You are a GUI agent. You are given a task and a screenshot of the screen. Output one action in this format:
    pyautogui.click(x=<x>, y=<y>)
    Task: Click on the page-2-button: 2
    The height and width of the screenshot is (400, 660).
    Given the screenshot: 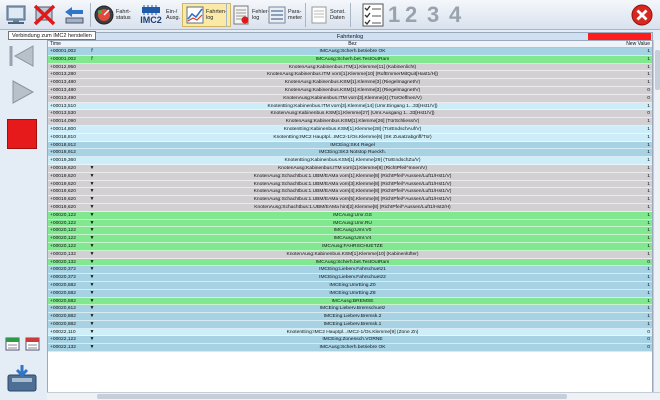 What is the action you would take?
    pyautogui.click(x=411, y=15)
    